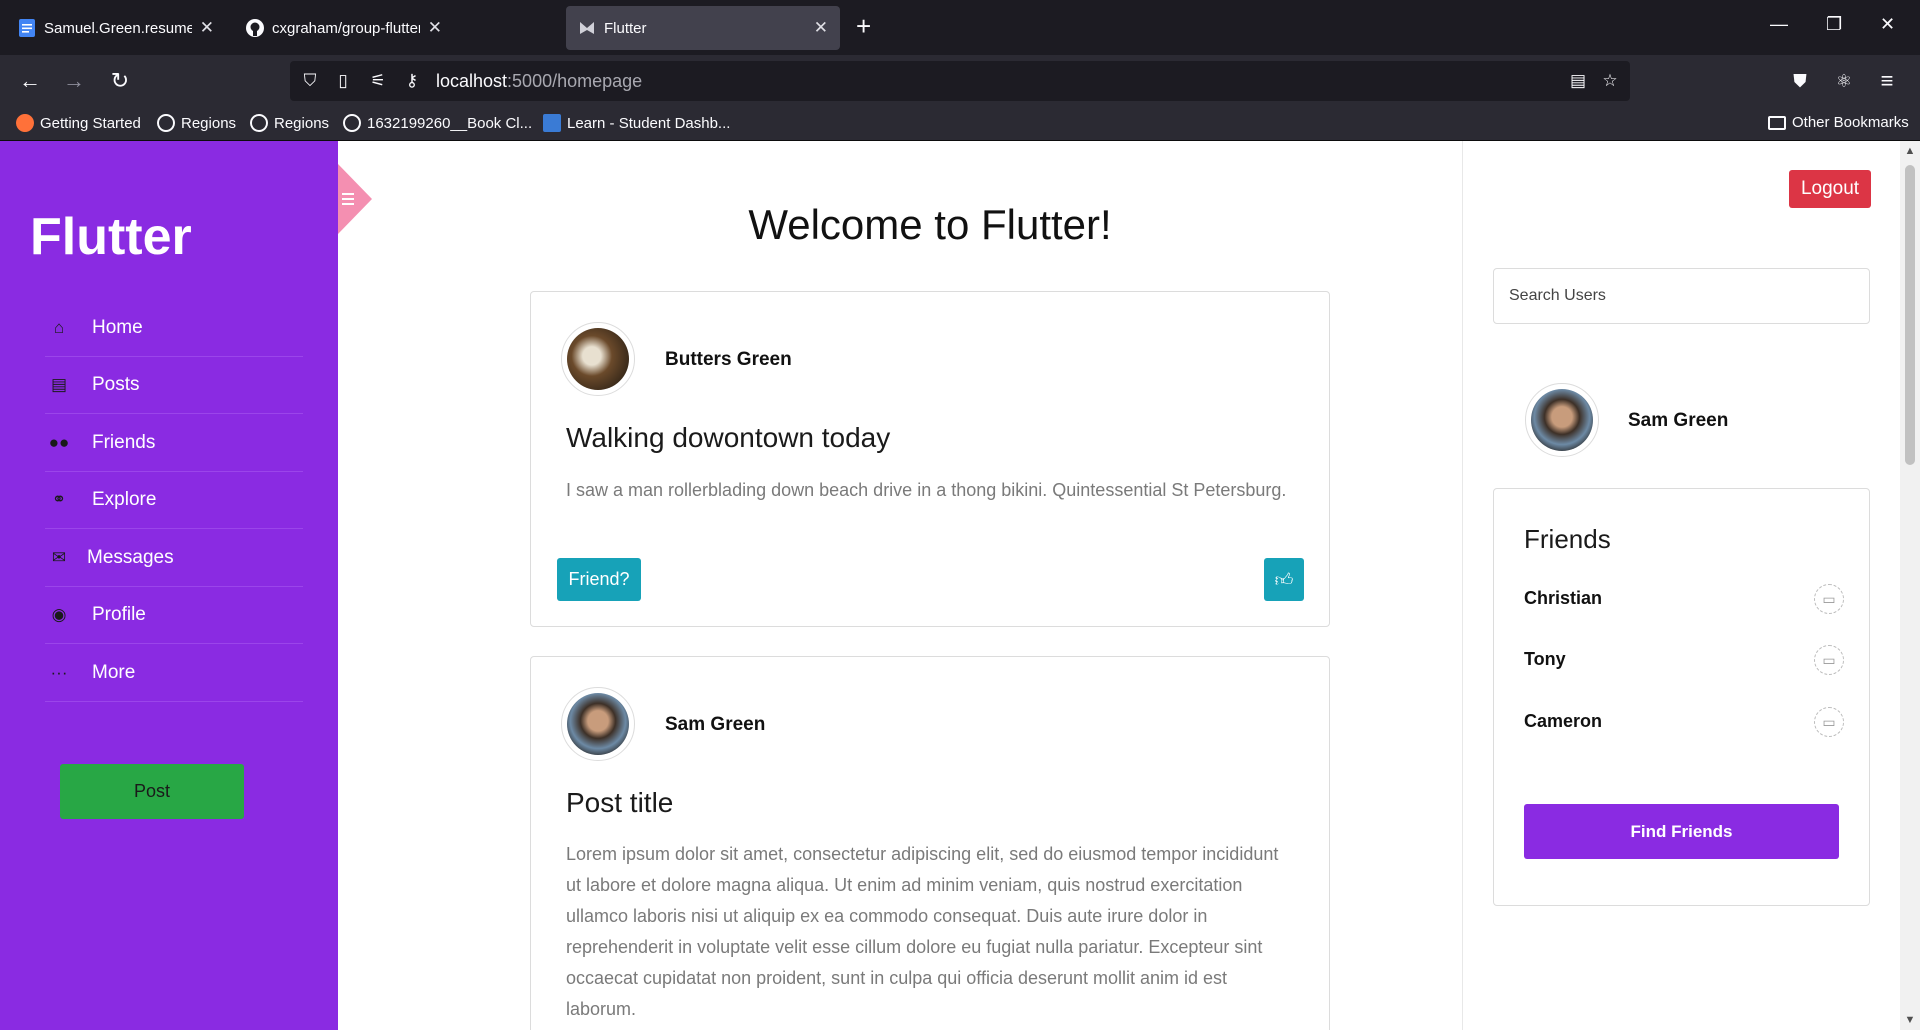  What do you see at coordinates (1779, 24) in the screenshot?
I see `minimize-icon: —` at bounding box center [1779, 24].